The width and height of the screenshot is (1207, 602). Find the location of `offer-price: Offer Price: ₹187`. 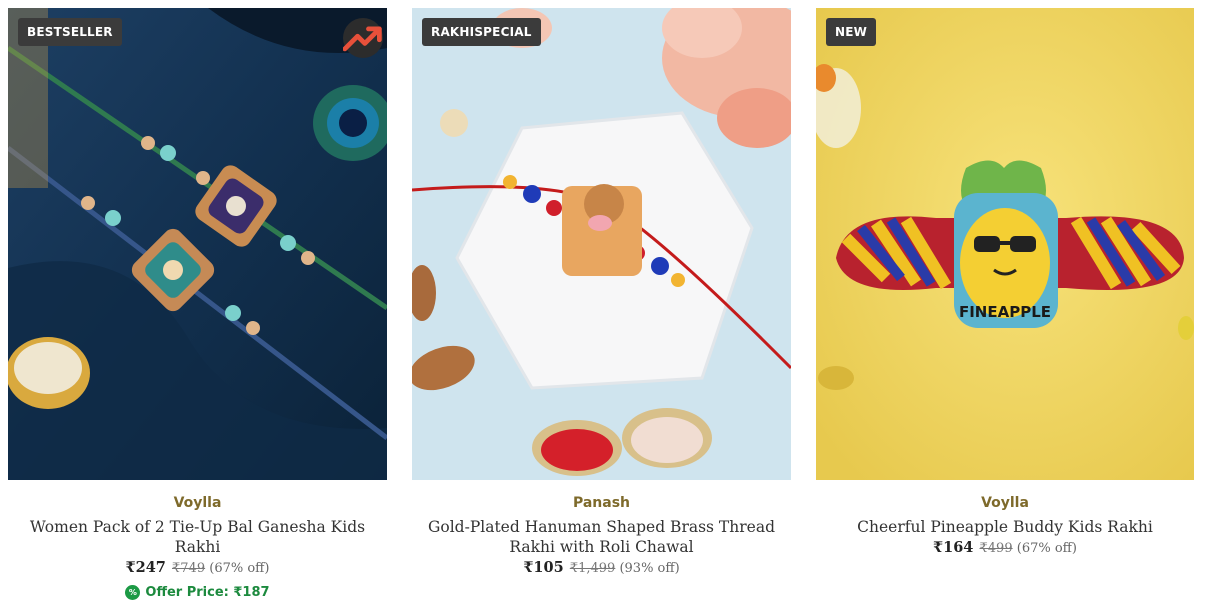

offer-price: Offer Price: ₹187 is located at coordinates (207, 592).